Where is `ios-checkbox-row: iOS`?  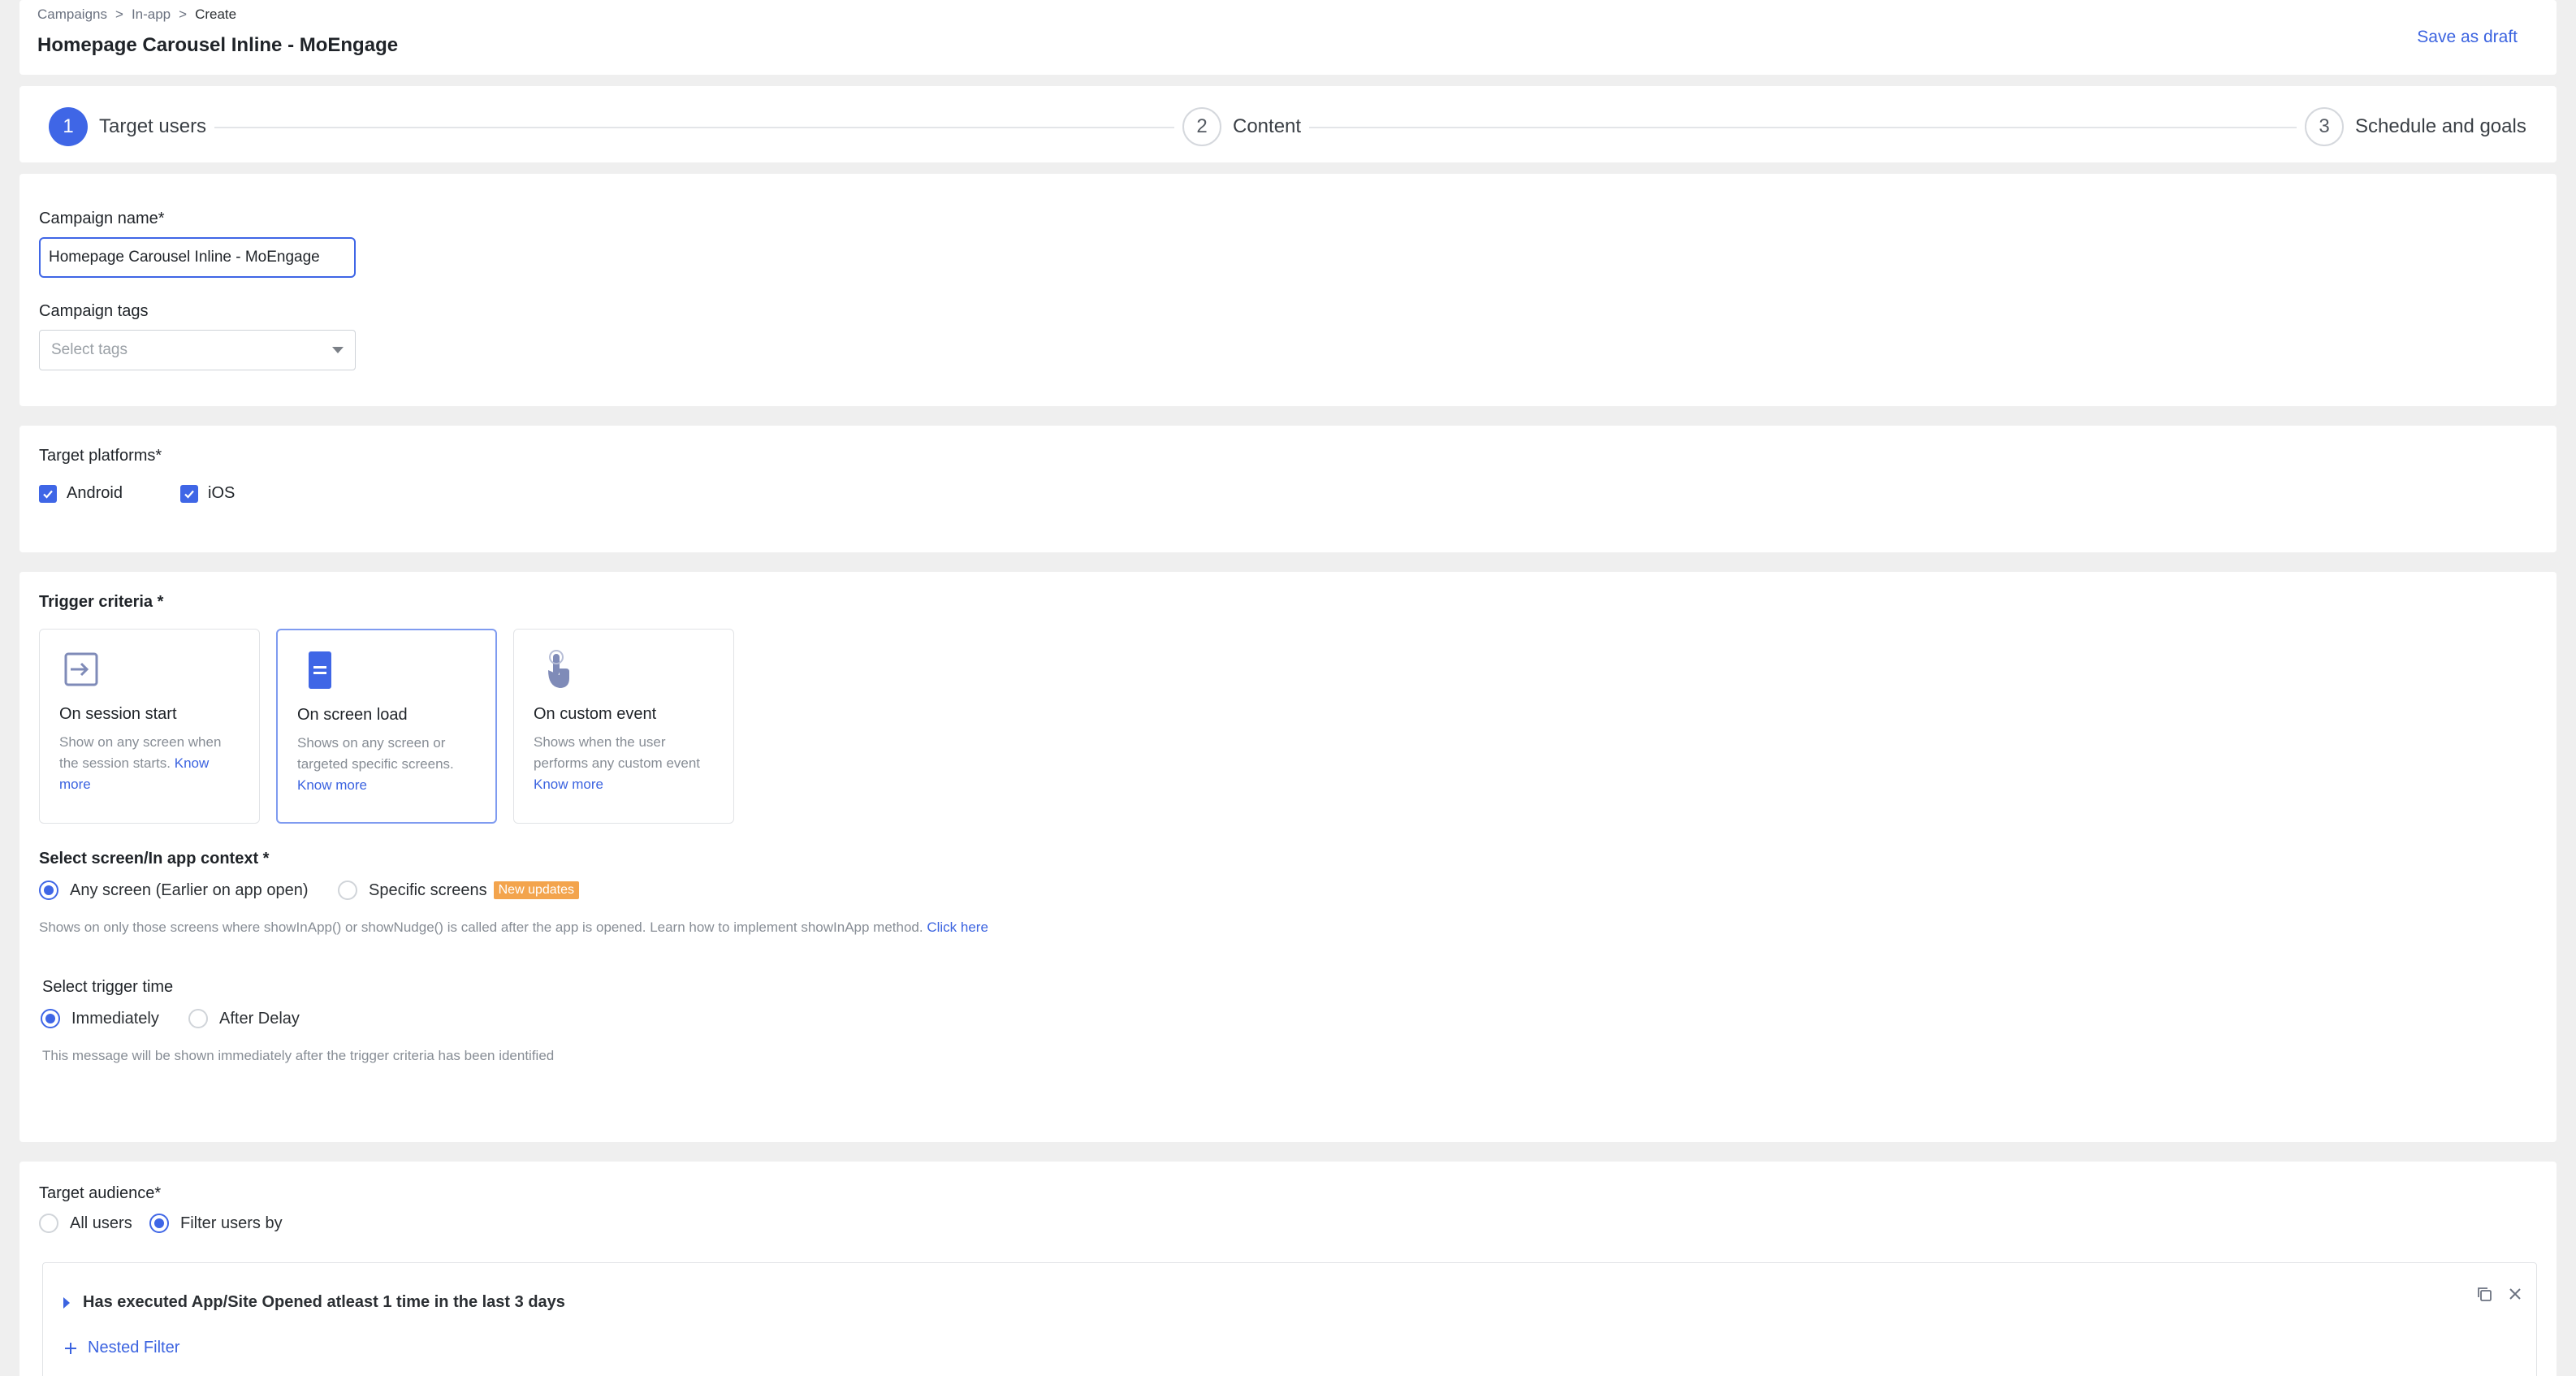
ios-checkbox-row: iOS is located at coordinates (208, 493).